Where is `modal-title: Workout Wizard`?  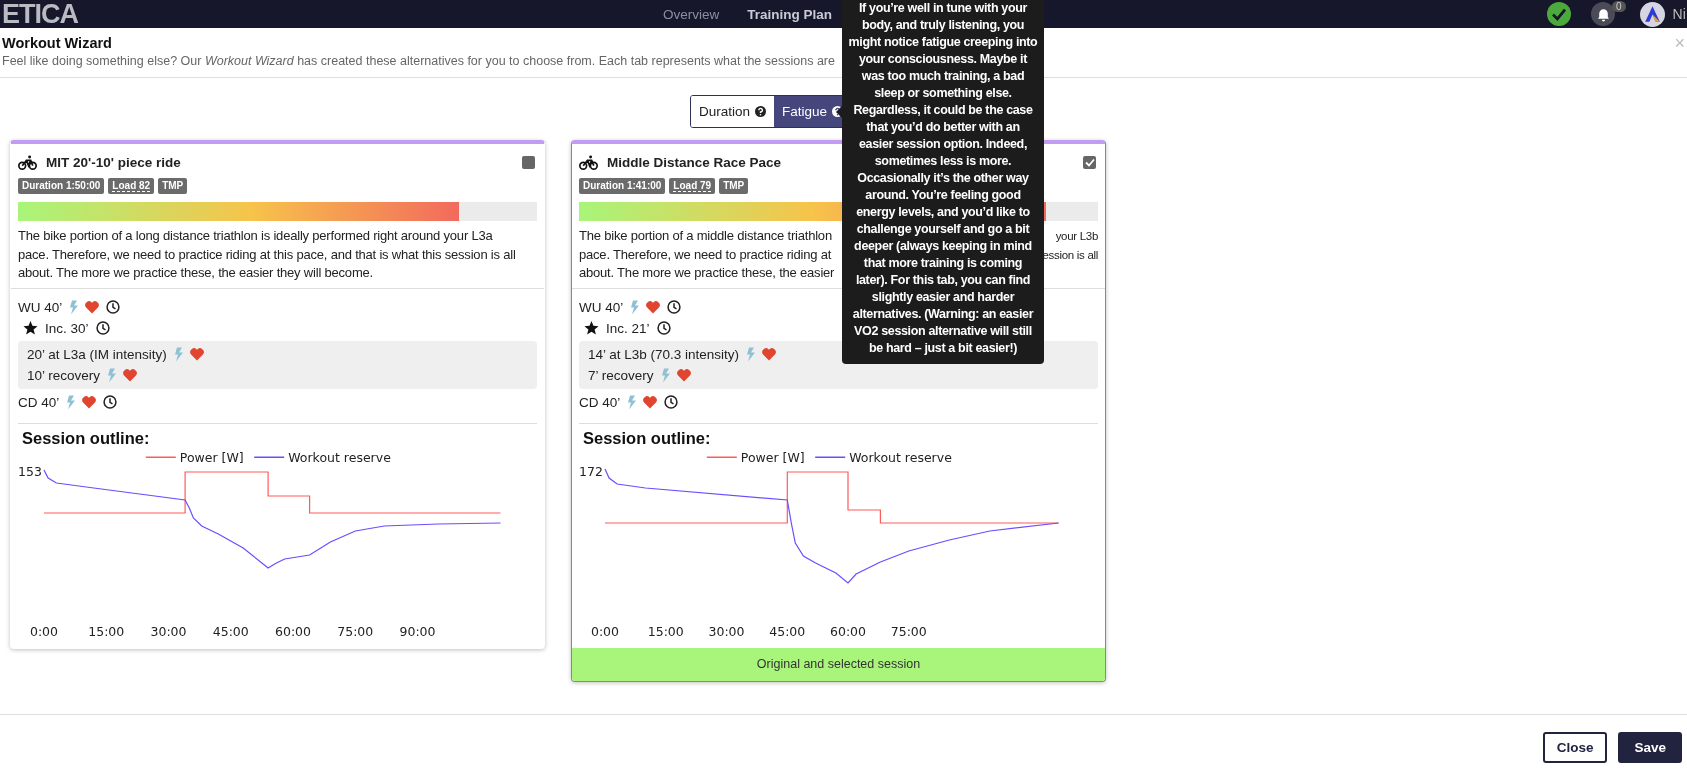
modal-title: Workout Wizard is located at coordinates (57, 43).